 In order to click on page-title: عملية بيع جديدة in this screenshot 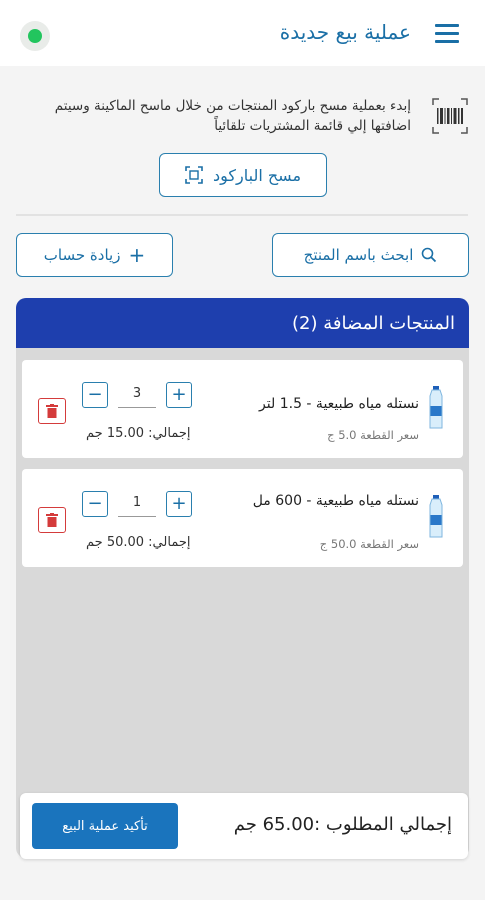, I will do `click(345, 32)`.